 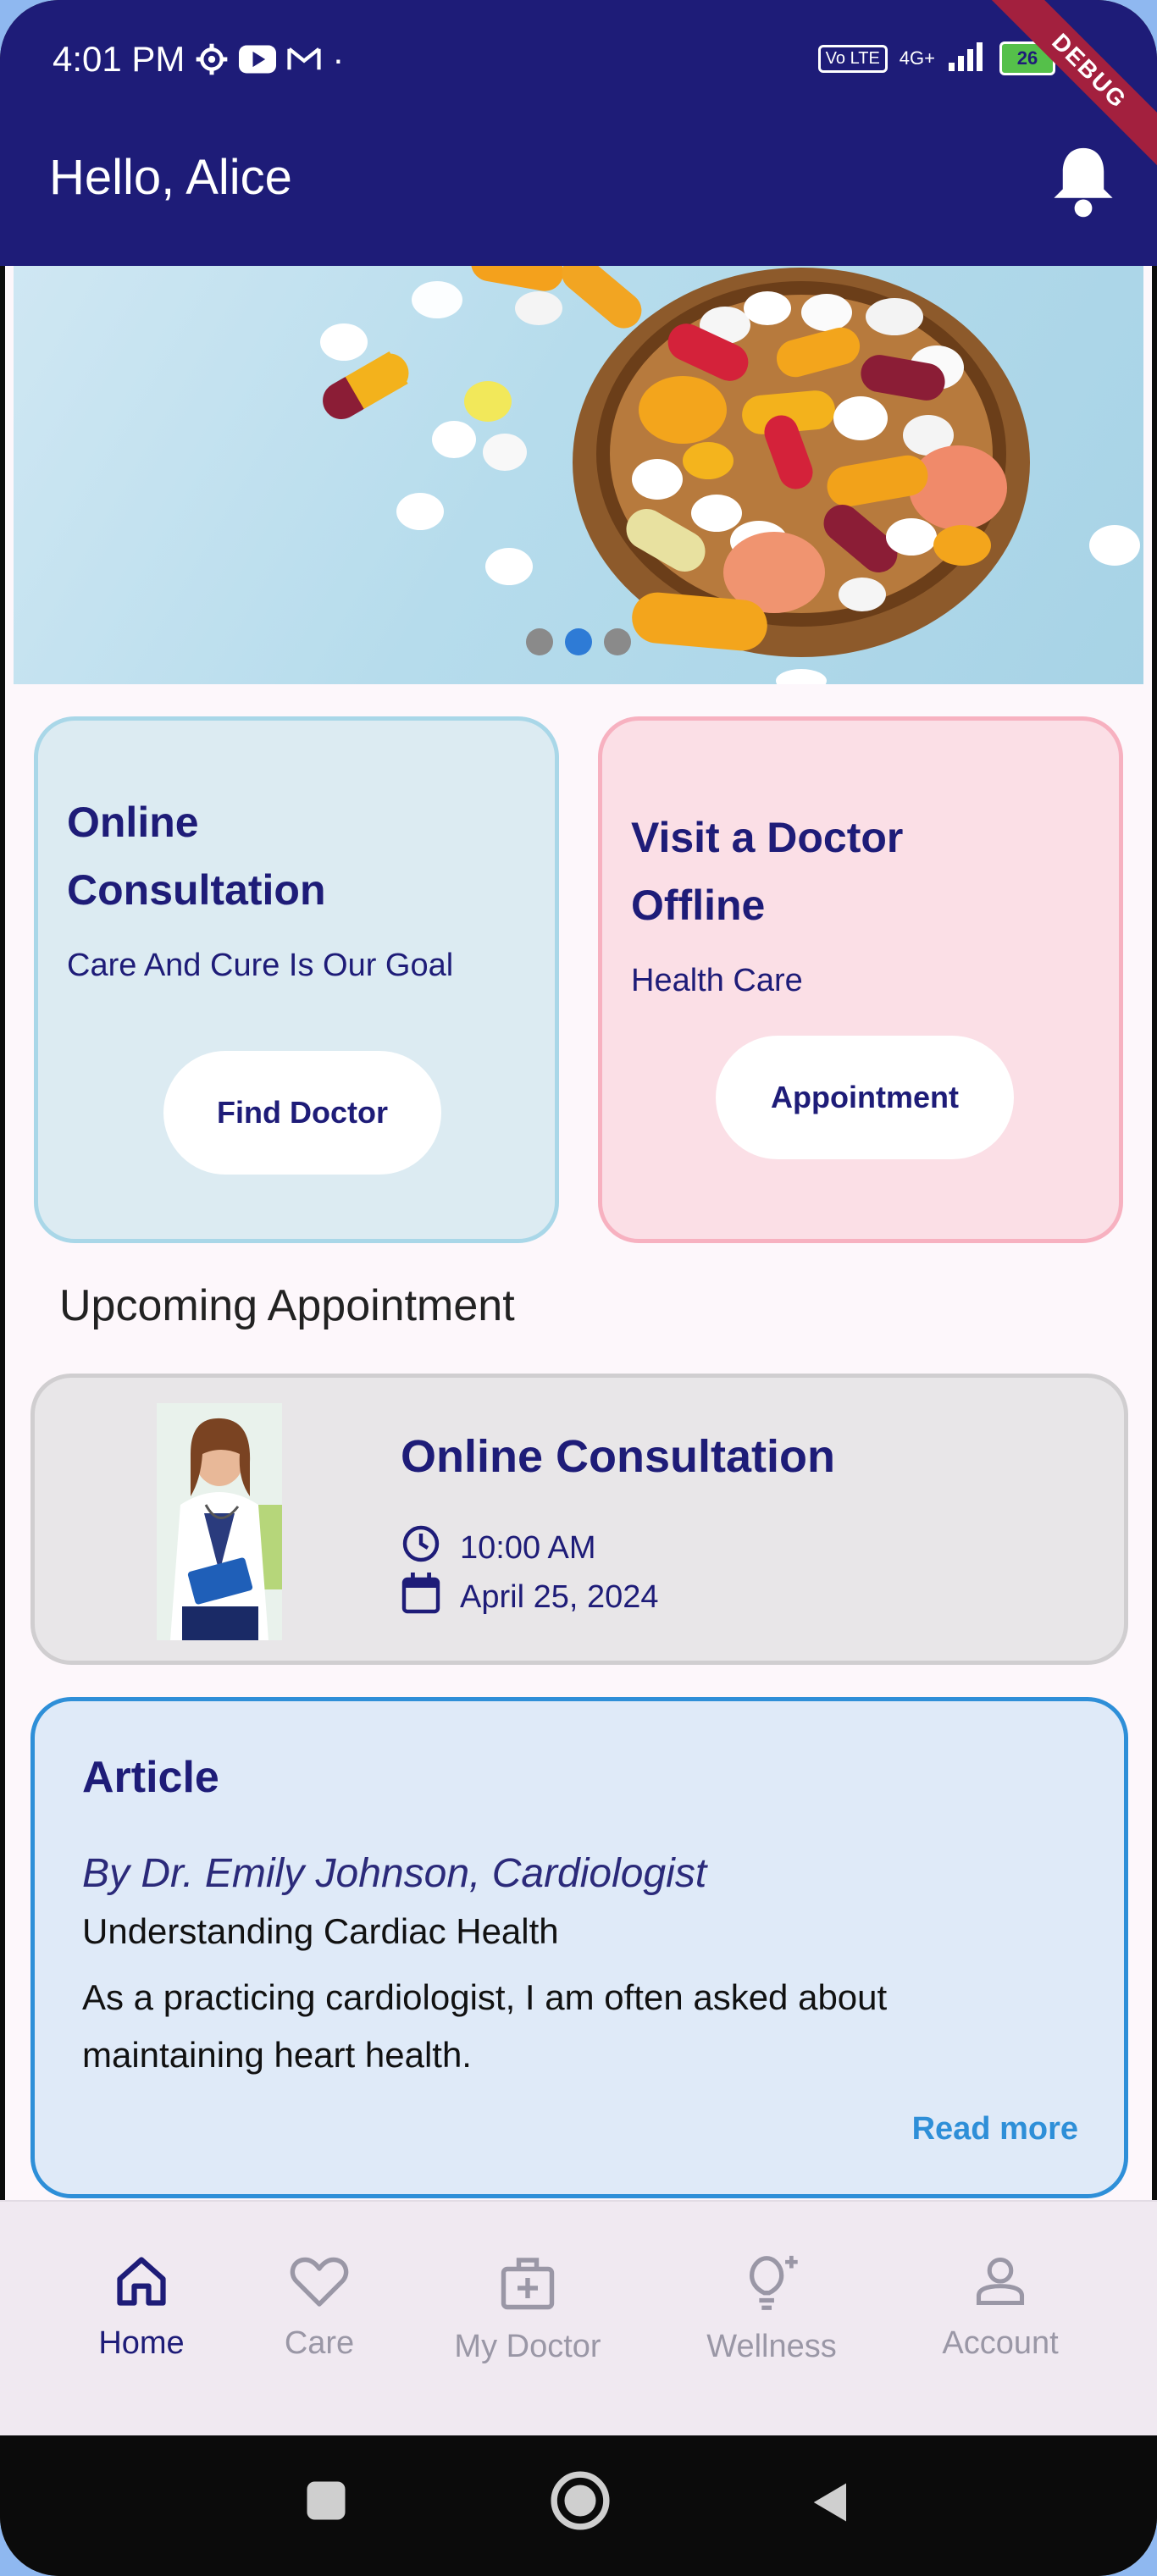 I want to click on nav-label: Account, so click(x=1000, y=2343).